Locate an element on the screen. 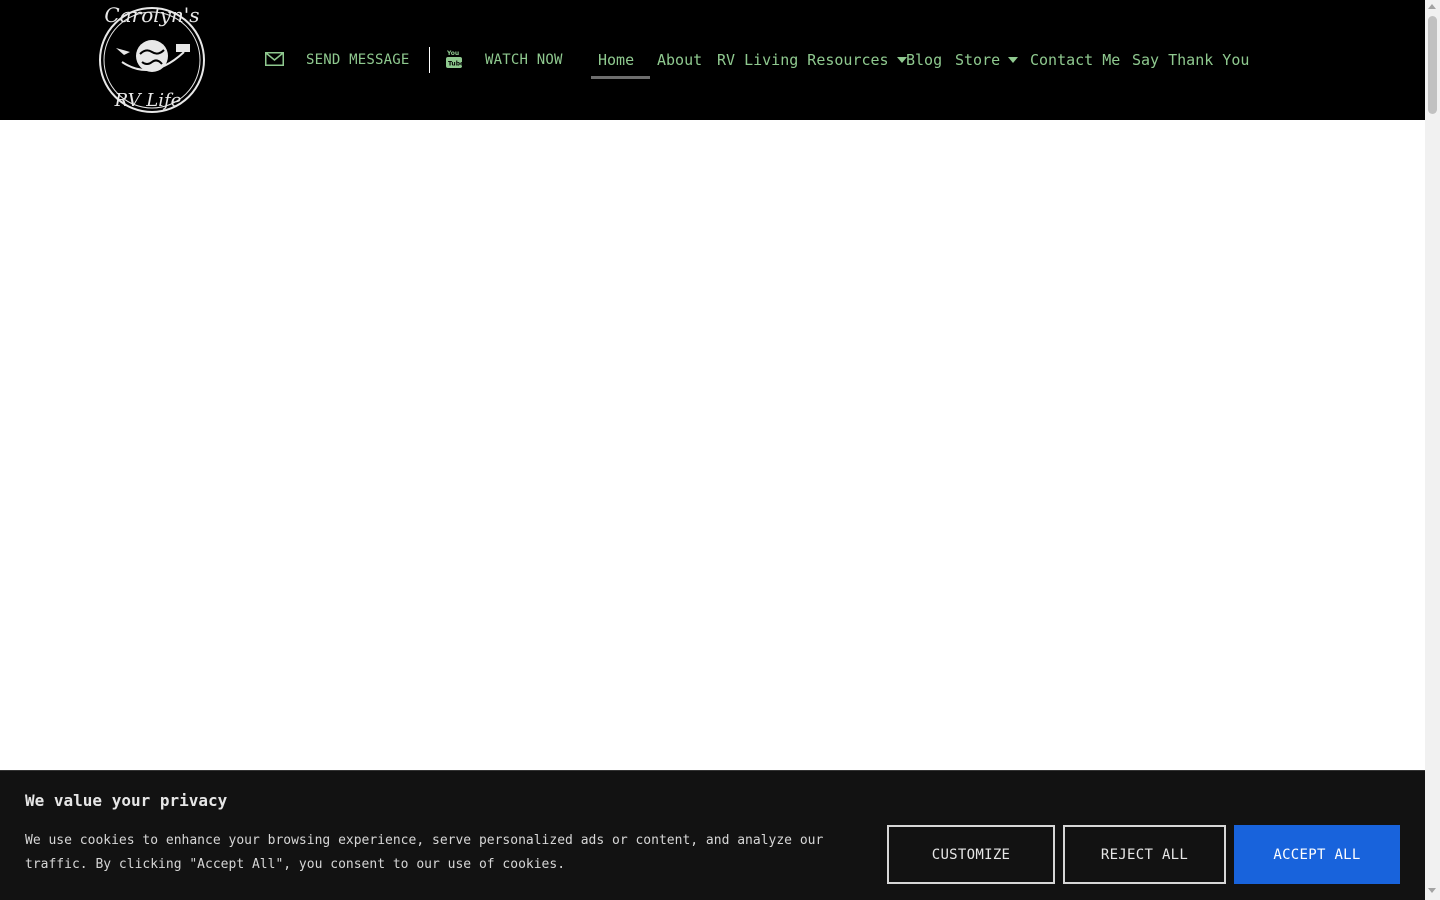 The image size is (1440, 900). envelope-icon is located at coordinates (274, 59).